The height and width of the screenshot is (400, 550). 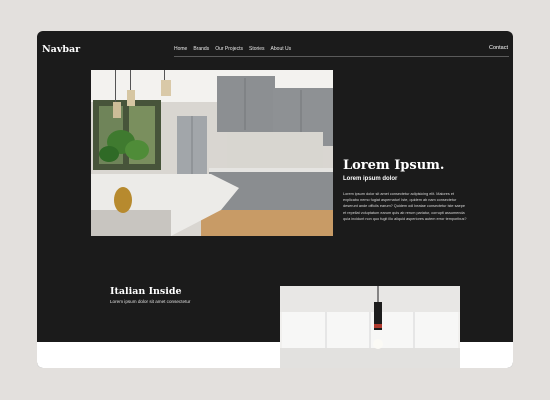 I want to click on hero-subtitle: Lorem ipsum dolor, so click(x=370, y=179).